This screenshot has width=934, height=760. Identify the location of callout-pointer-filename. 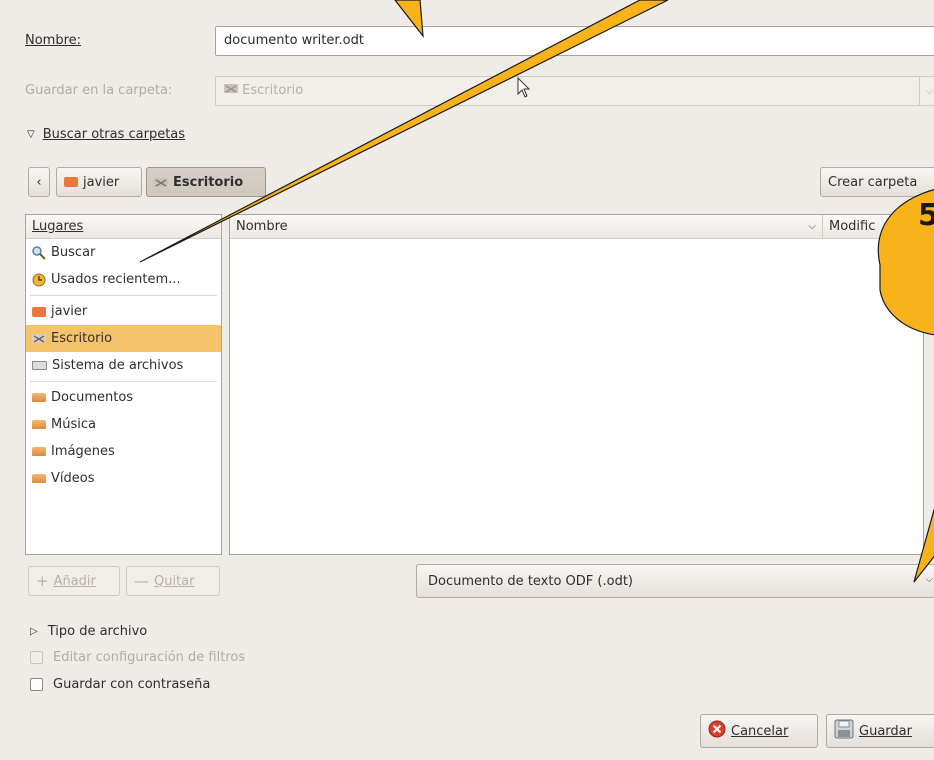
(409, 19).